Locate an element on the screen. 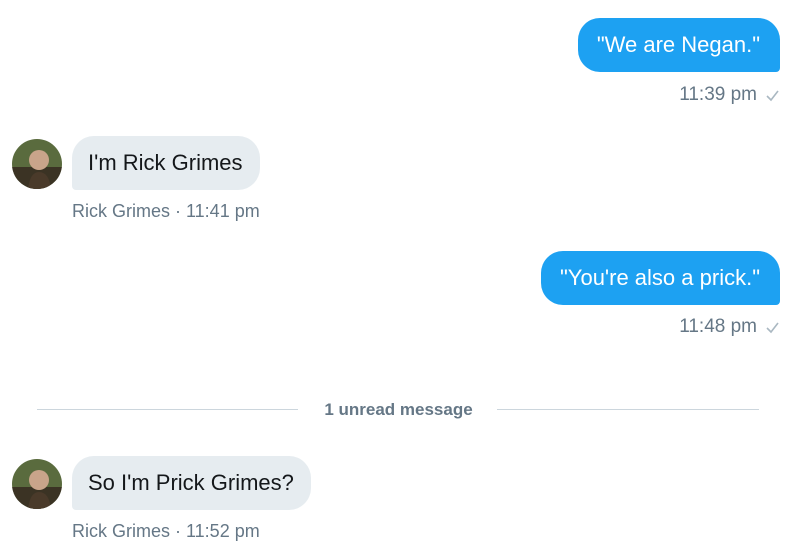  message-meta: 11:48 pm is located at coordinates (729, 327).